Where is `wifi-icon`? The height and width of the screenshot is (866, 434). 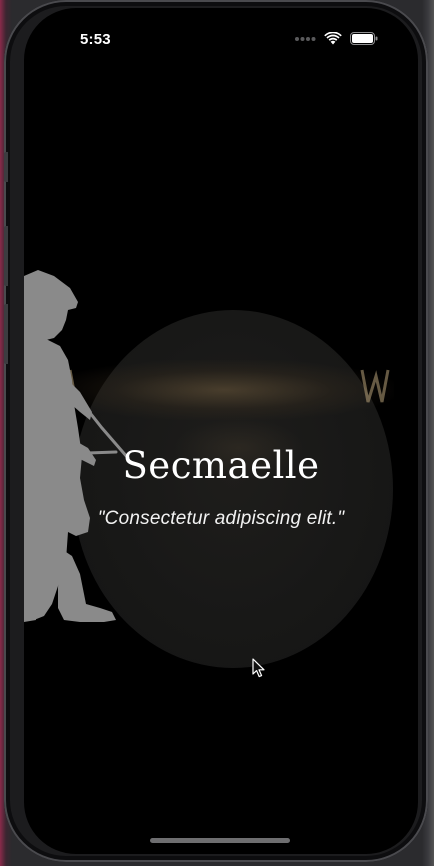
wifi-icon is located at coordinates (333, 38).